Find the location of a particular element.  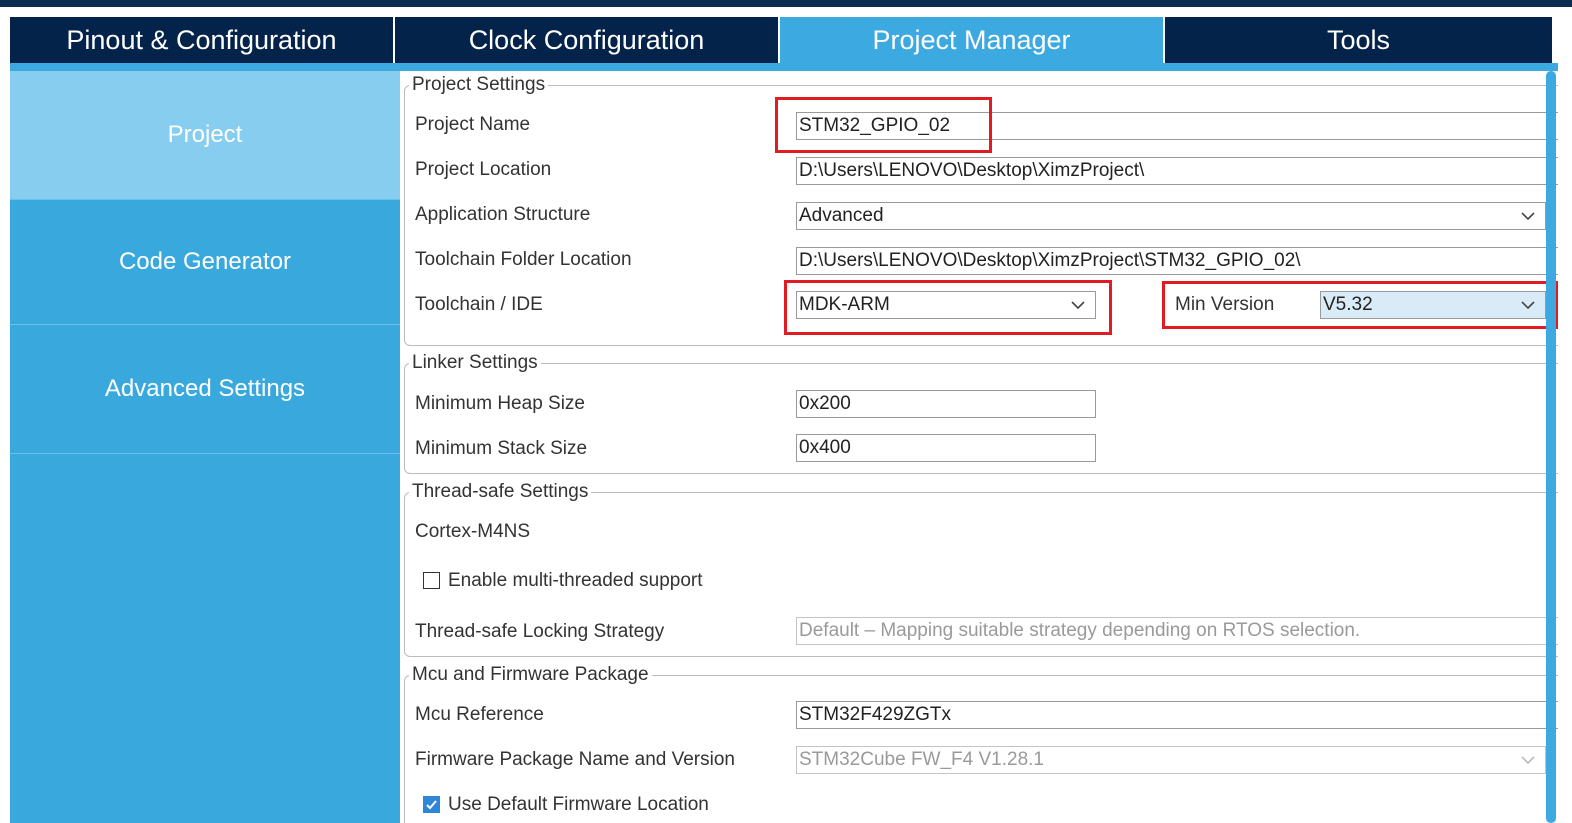

core-label: Cortex-M4NS is located at coordinates (473, 531).